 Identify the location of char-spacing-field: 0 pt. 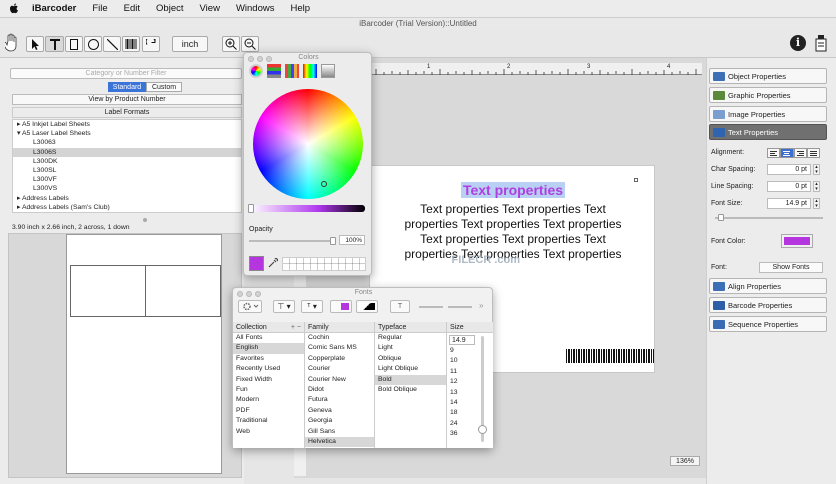
(789, 169).